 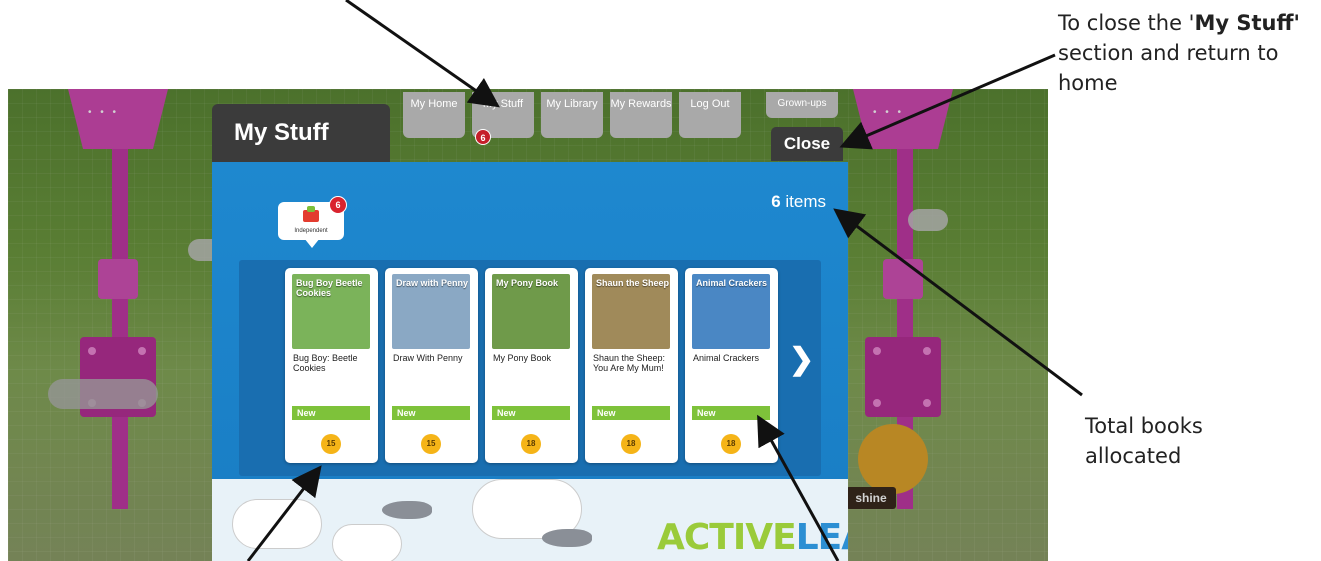 I want to click on arrow-to-items-count, so click(x=958, y=302).